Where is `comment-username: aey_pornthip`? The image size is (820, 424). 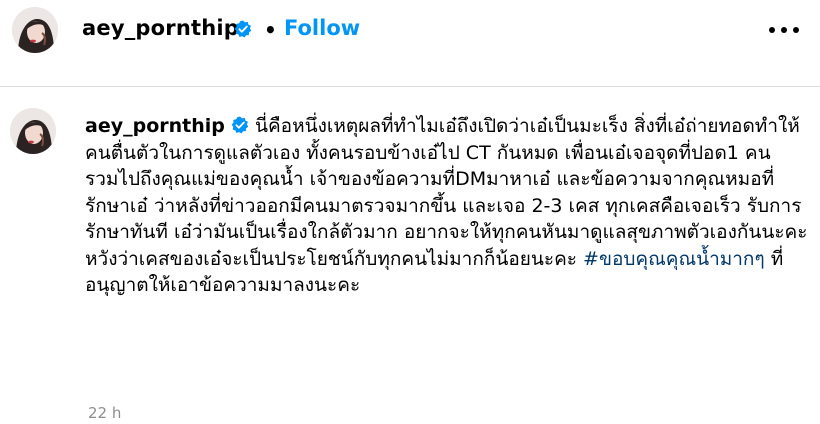
comment-username: aey_pornthip is located at coordinates (155, 126).